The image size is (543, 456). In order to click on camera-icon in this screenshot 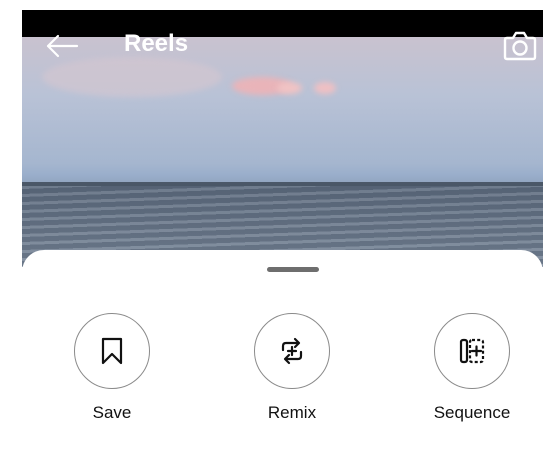, I will do `click(520, 46)`.